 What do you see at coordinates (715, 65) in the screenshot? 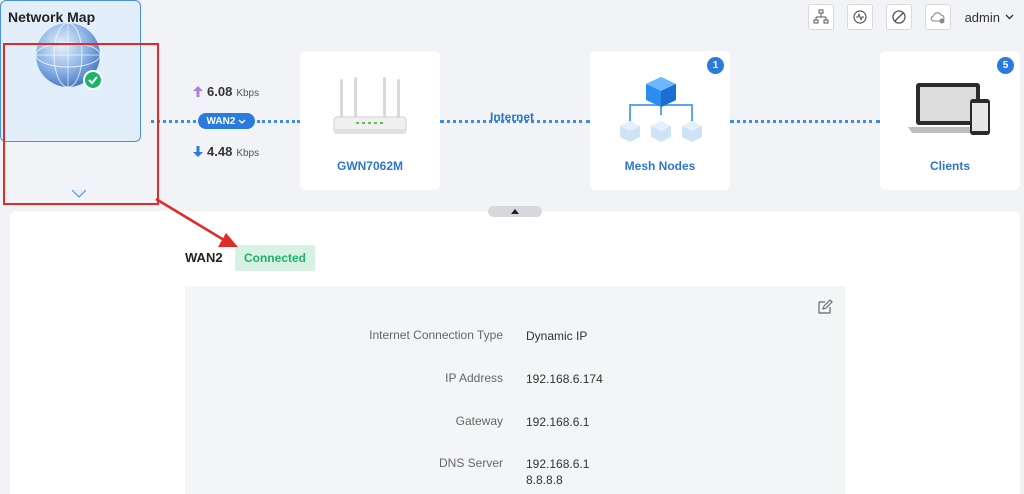
I see `mesh-count-badge: 1` at bounding box center [715, 65].